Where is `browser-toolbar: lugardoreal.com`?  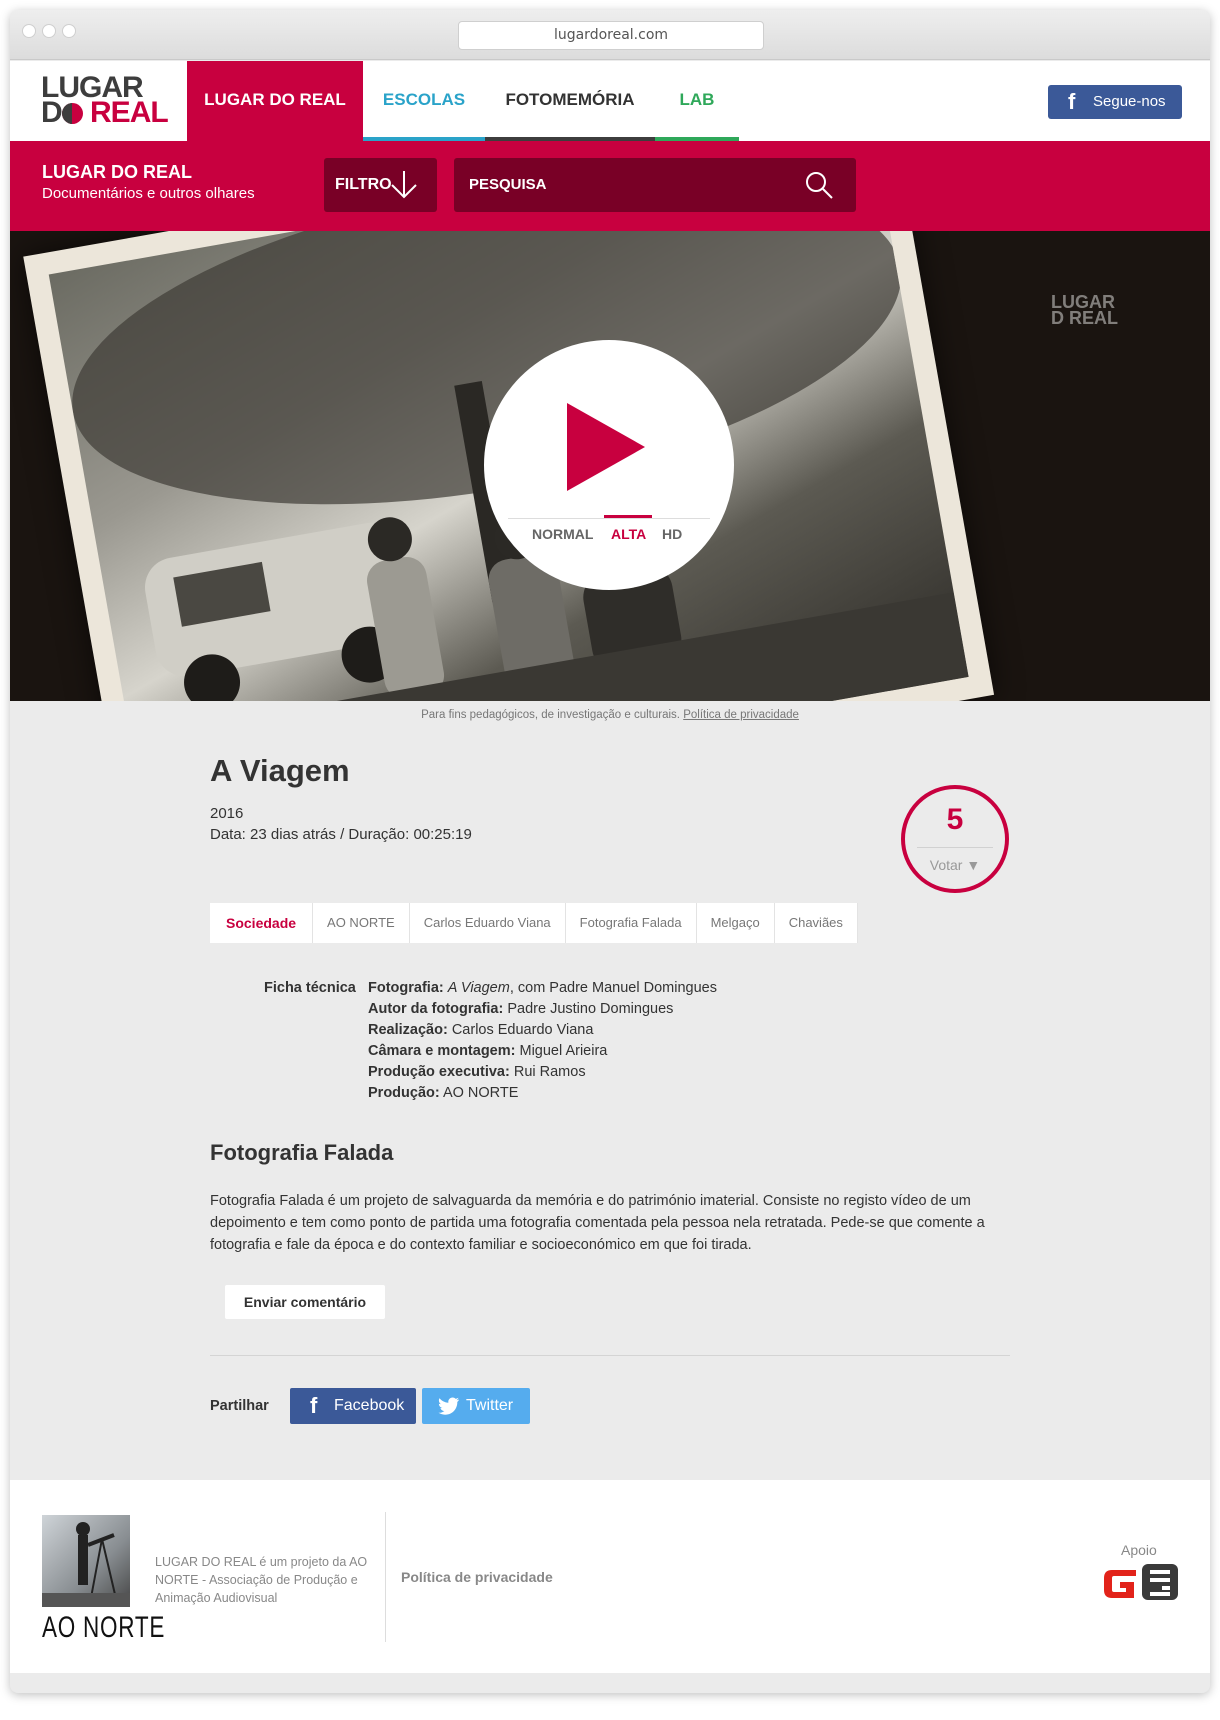 browser-toolbar: lugardoreal.com is located at coordinates (610, 35).